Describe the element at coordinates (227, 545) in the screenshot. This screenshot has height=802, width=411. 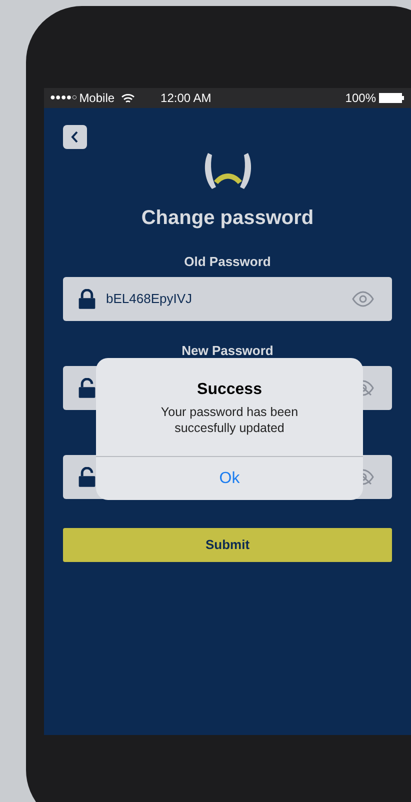
I see `submit-button: Submit` at that location.